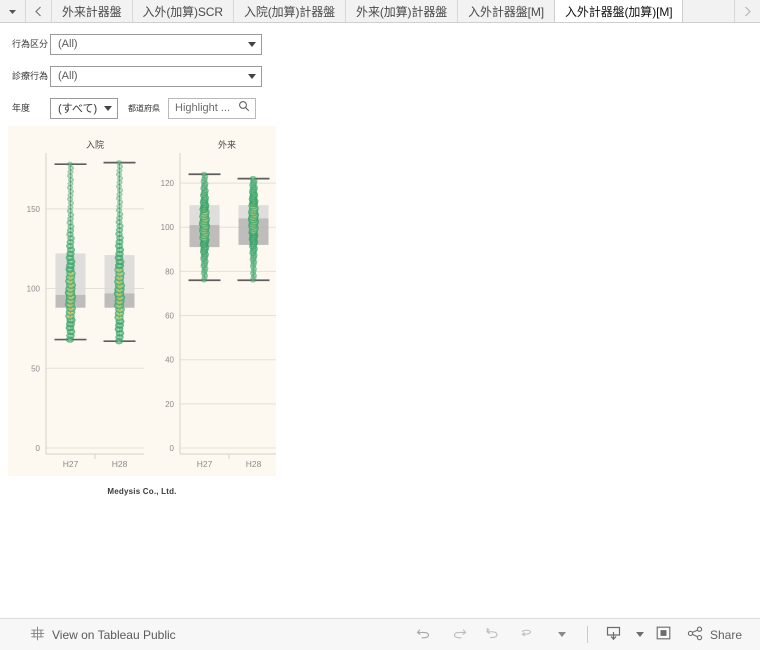  I want to click on tab-menu-button, so click(13, 11).